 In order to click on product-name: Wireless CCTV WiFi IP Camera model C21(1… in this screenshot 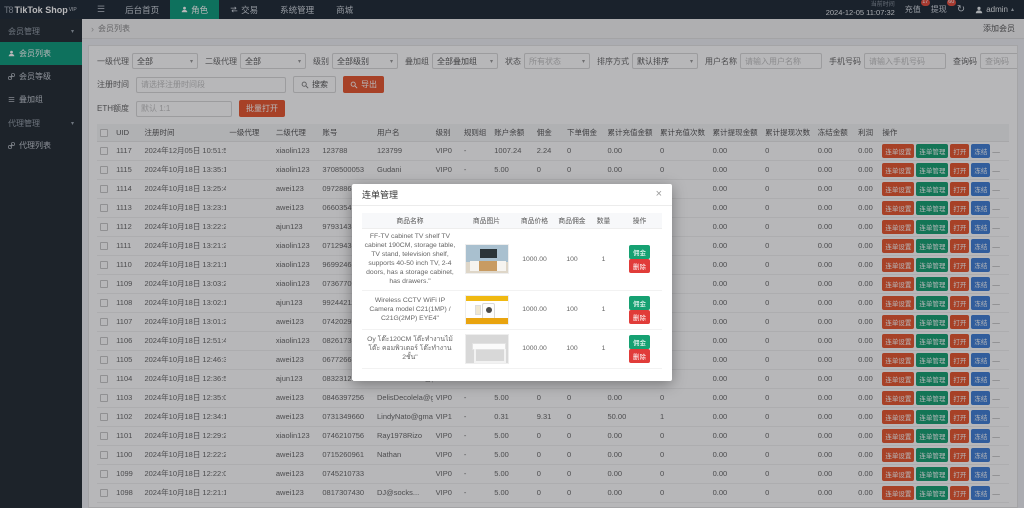, I will do `click(410, 309)`.